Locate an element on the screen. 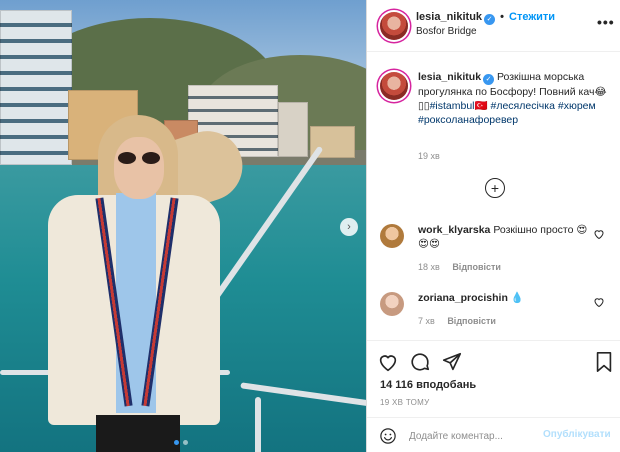  hashtag: #istambul🇹🇷 is located at coordinates (459, 106).